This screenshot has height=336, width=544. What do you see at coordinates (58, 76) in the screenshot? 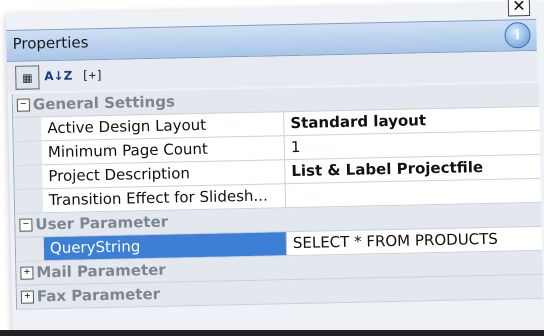
I see `sort-az-icon: A↓Z` at bounding box center [58, 76].